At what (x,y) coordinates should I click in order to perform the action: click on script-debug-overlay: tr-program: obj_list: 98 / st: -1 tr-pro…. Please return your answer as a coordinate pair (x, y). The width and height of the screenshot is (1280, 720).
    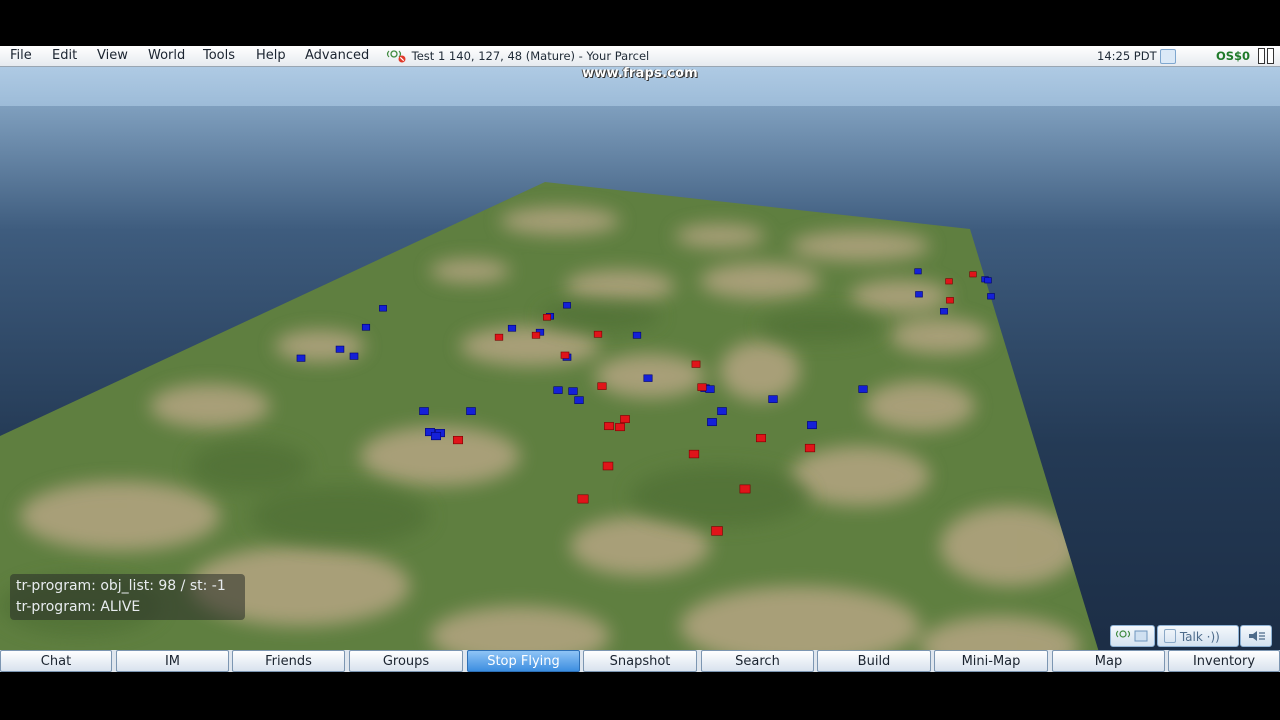
    Looking at the image, I should click on (127, 597).